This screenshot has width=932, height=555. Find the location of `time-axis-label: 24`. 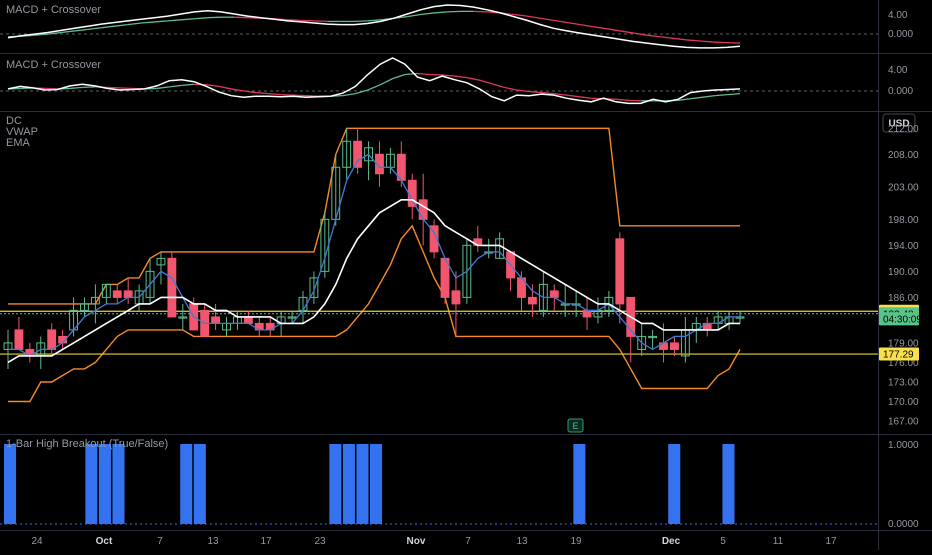

time-axis-label: 24 is located at coordinates (37, 541).